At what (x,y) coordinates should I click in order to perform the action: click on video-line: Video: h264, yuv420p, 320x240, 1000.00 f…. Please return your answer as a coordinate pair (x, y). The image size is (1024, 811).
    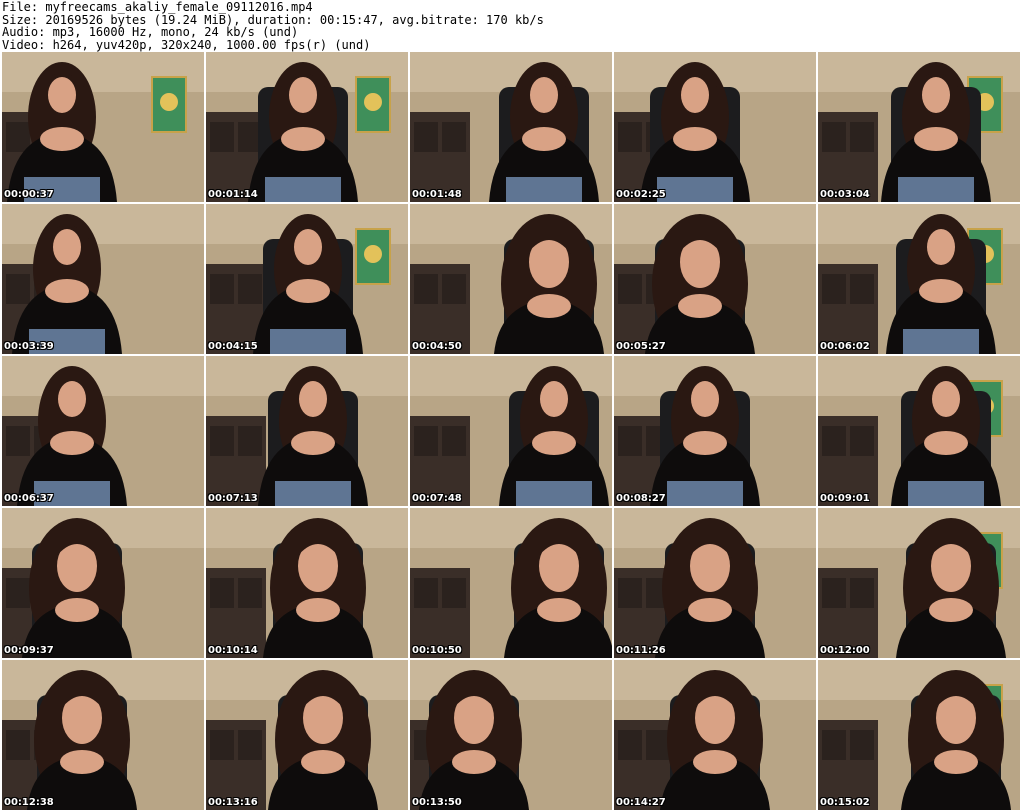
    Looking at the image, I should click on (186, 44).